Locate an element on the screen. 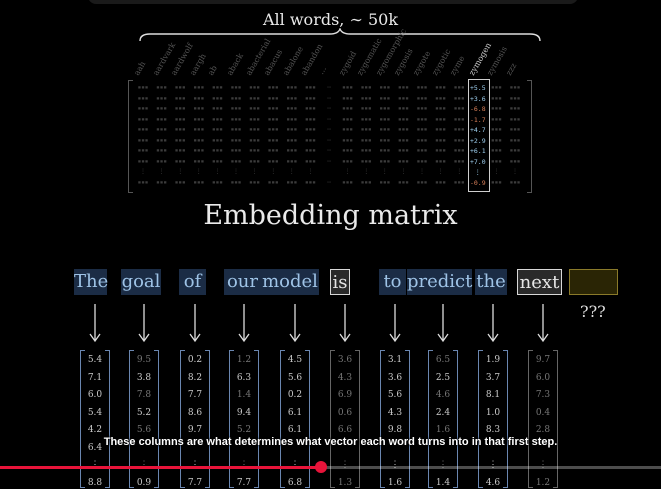 This screenshot has height=489, width=661. vector-value: 4.5 is located at coordinates (295, 360).